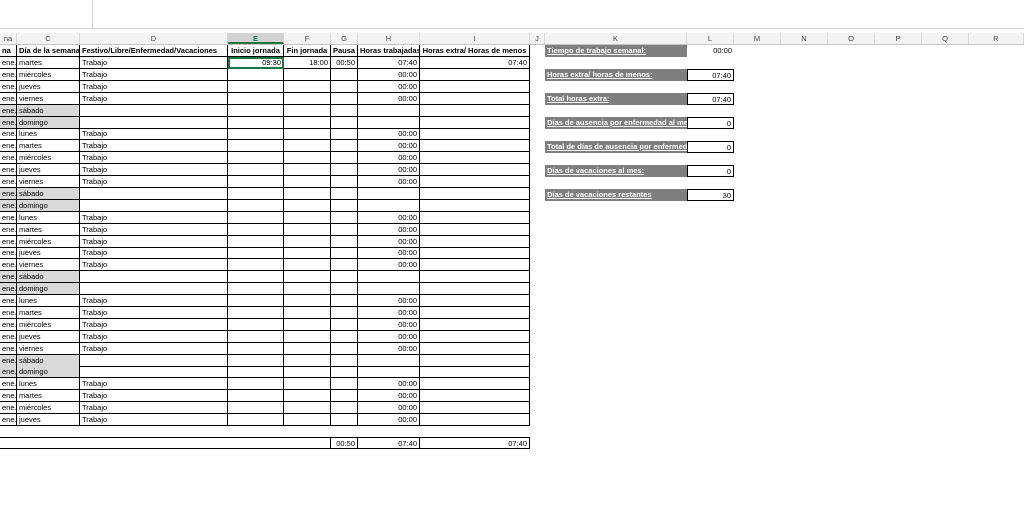 Image resolution: width=1024 pixels, height=532 pixels. What do you see at coordinates (154, 289) in the screenshot?
I see `type-cell` at bounding box center [154, 289].